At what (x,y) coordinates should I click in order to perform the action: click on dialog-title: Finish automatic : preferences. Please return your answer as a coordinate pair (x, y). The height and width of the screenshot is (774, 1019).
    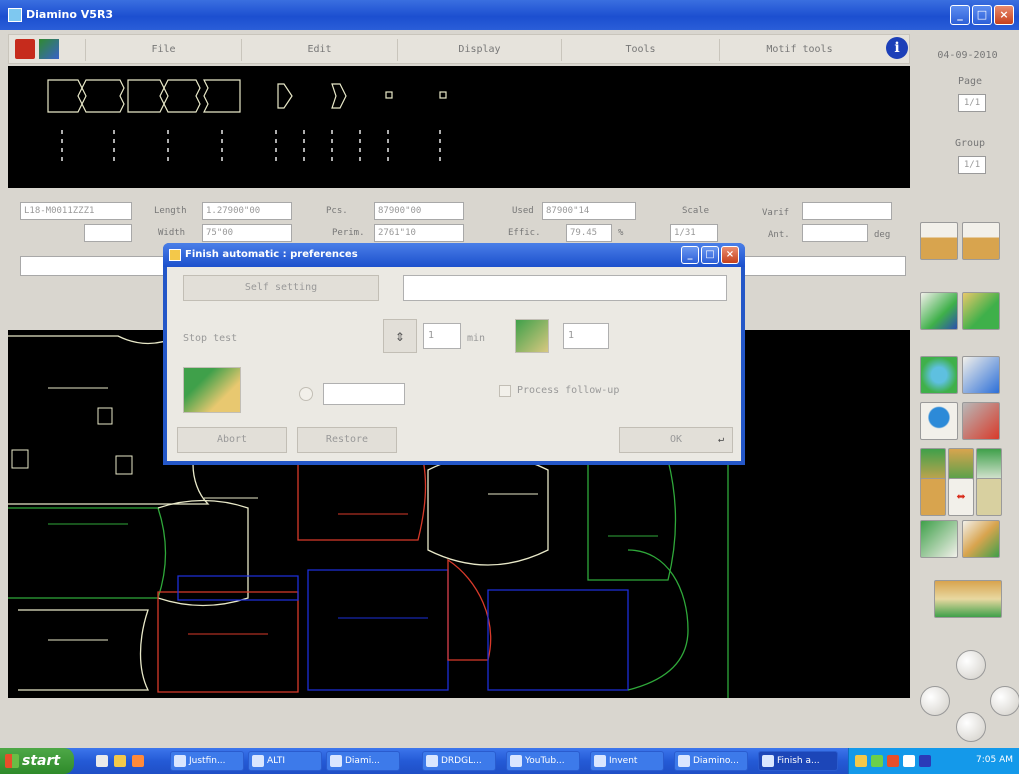
    Looking at the image, I should click on (271, 254).